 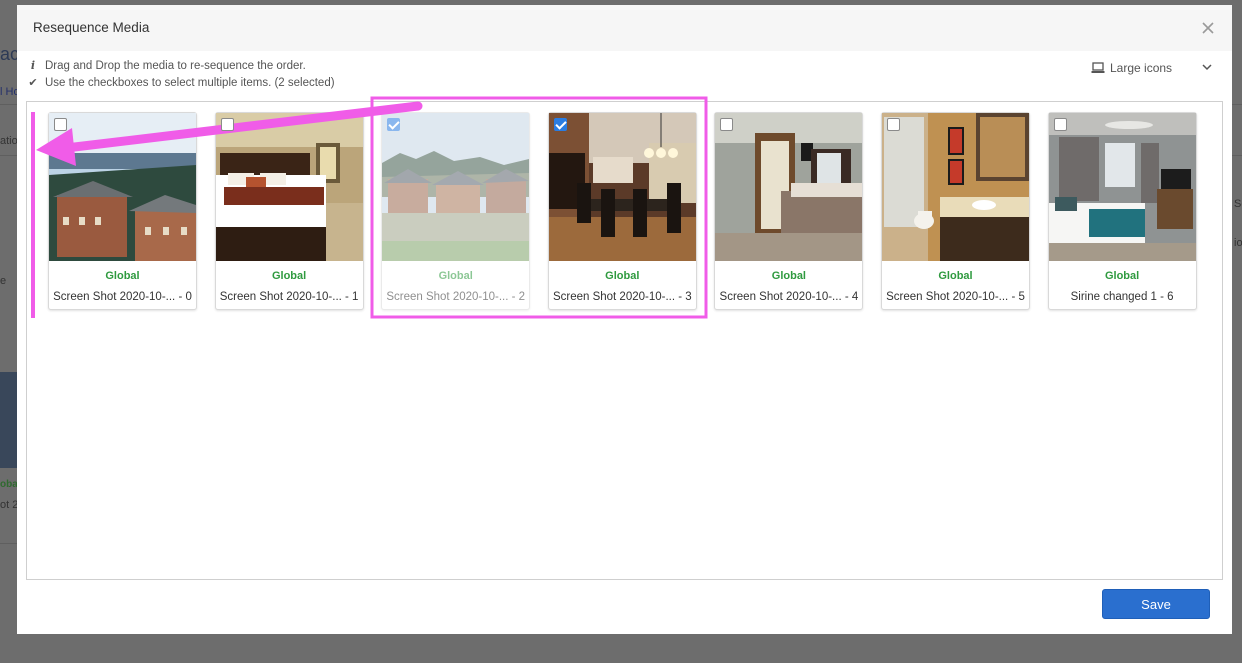 What do you see at coordinates (33, 83) in the screenshot?
I see `checkmark-icon: ✔` at bounding box center [33, 83].